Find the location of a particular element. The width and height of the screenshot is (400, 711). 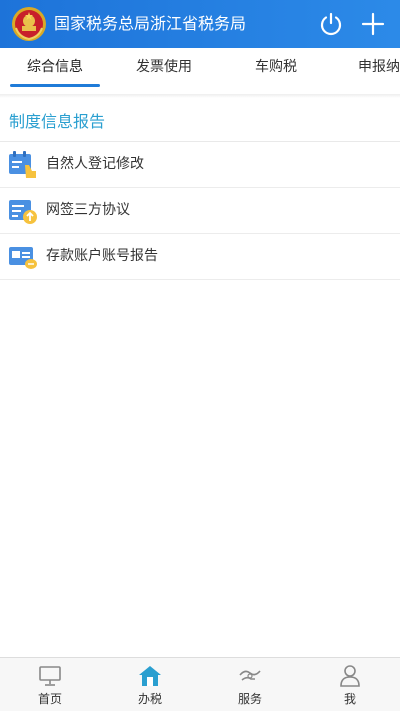

section-title: 制度信息报告 is located at coordinates (57, 121).